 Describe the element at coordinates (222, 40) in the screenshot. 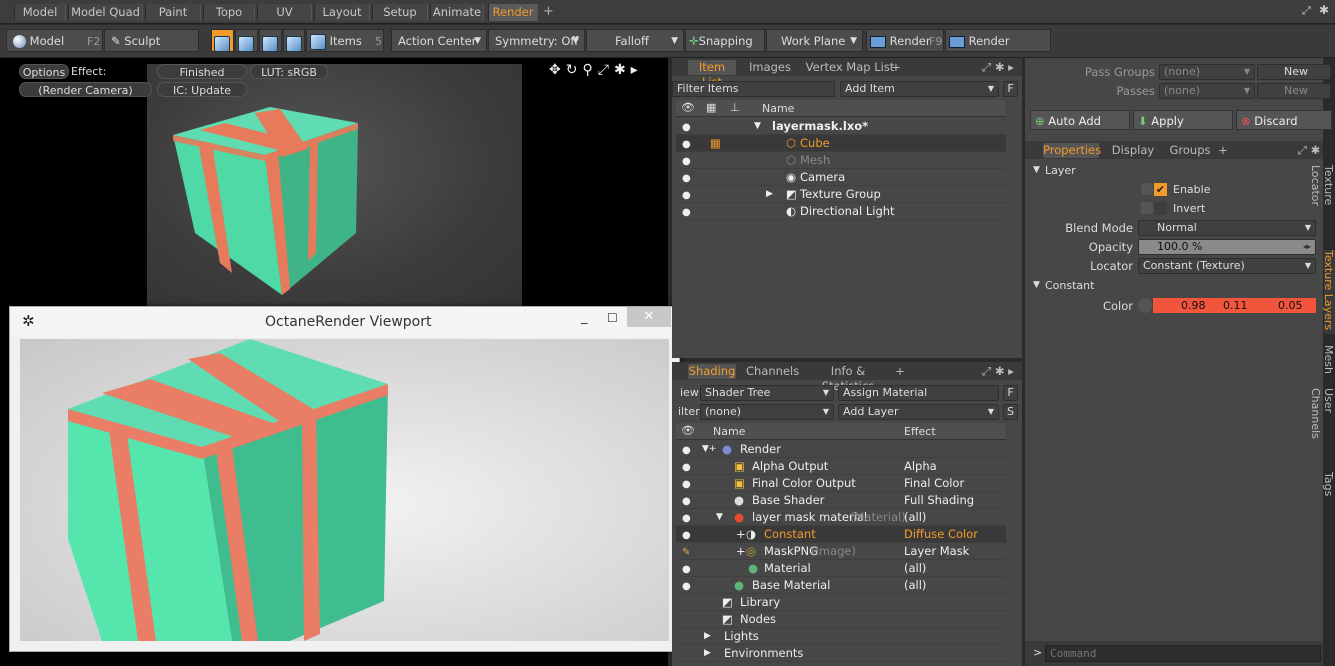

I see `vertex-select-button` at that location.